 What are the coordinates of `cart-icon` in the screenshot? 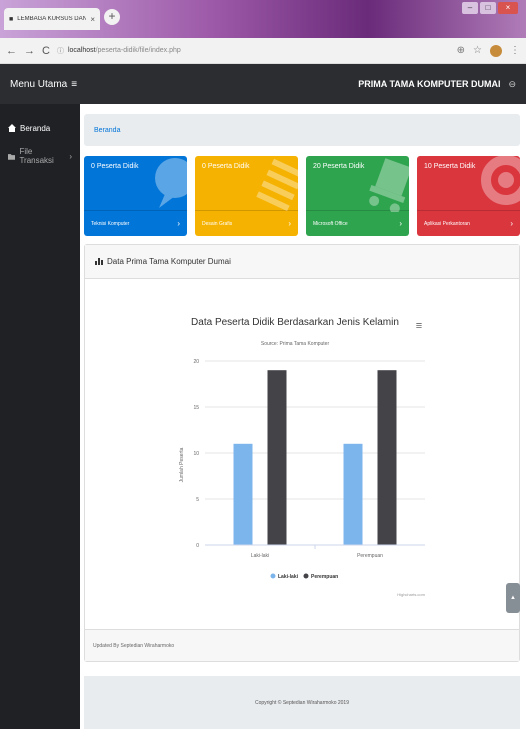 It's located at (389, 185).